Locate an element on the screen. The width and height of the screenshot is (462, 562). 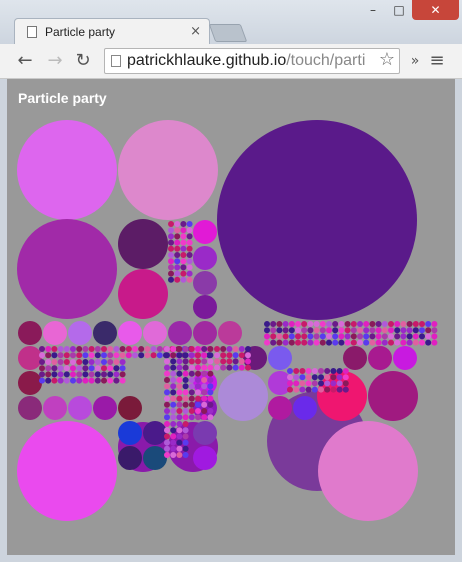
forward-button: → is located at coordinates (55, 61).